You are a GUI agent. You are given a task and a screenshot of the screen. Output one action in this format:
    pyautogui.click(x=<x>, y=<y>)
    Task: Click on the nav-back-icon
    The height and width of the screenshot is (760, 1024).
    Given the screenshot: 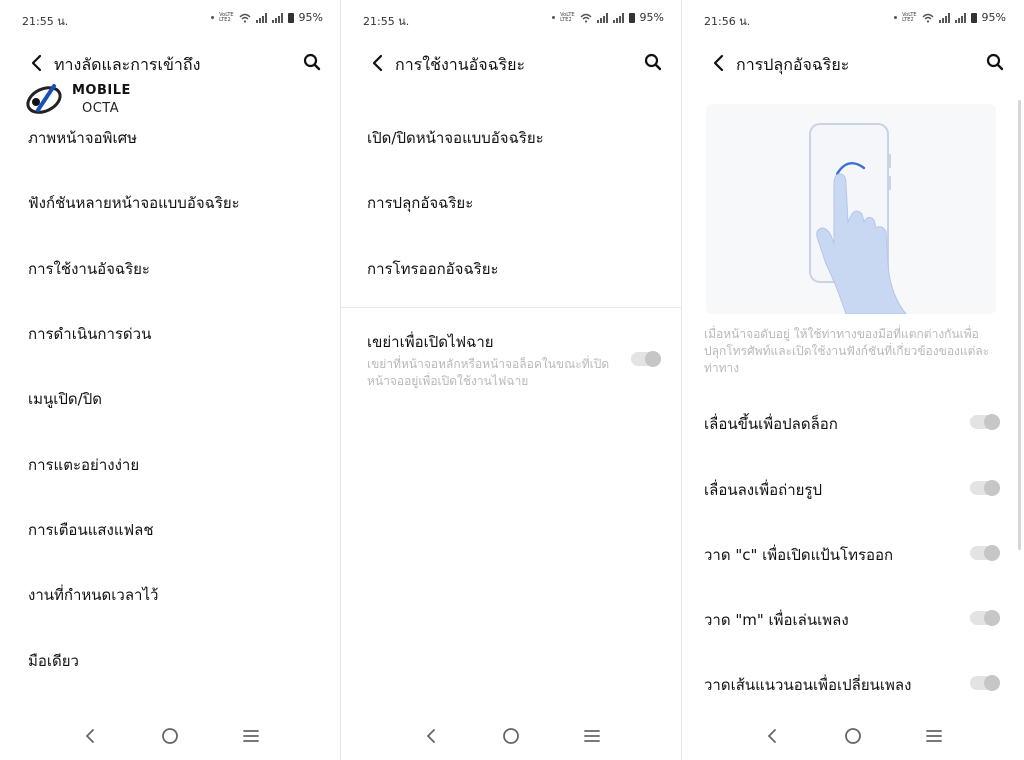 What is the action you would take?
    pyautogui.click(x=90, y=736)
    